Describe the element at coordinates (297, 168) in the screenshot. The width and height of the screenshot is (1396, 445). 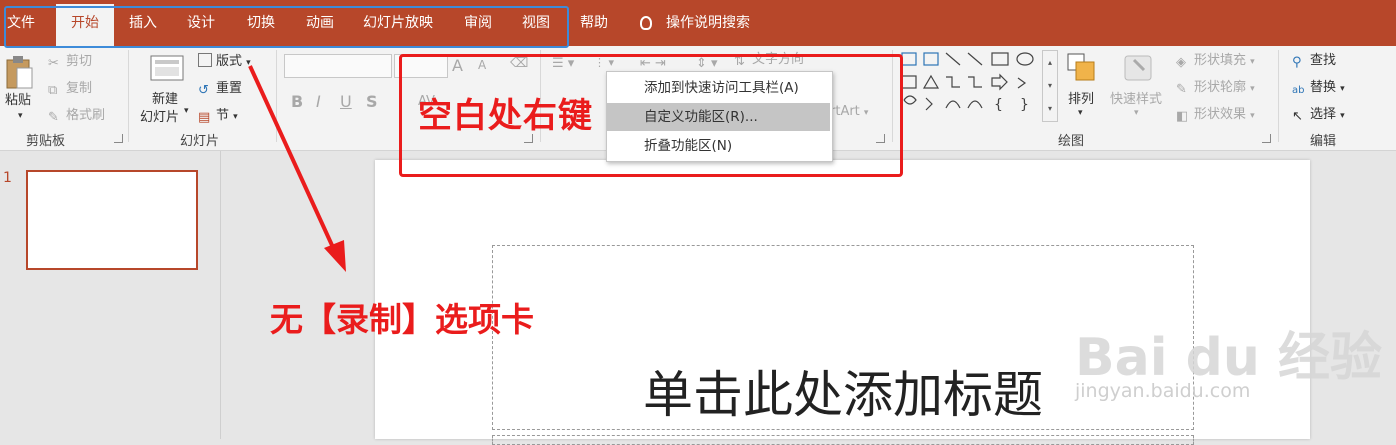
I see `annotation-arrow` at that location.